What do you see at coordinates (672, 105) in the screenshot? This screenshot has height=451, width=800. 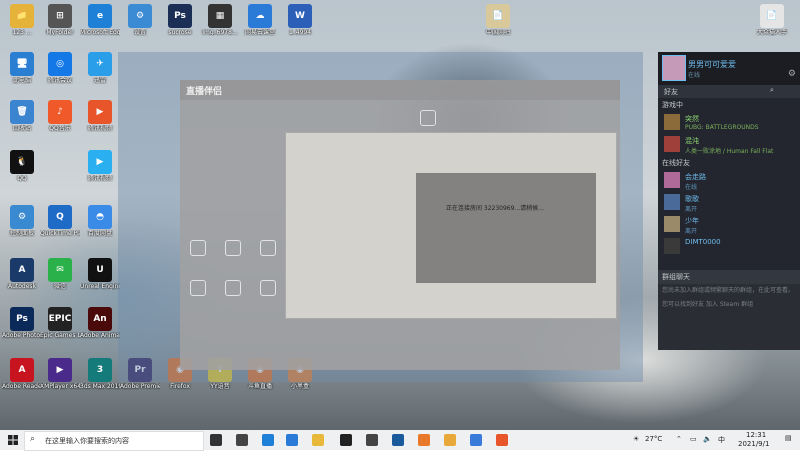 I see `ingame-header: 游戏中` at bounding box center [672, 105].